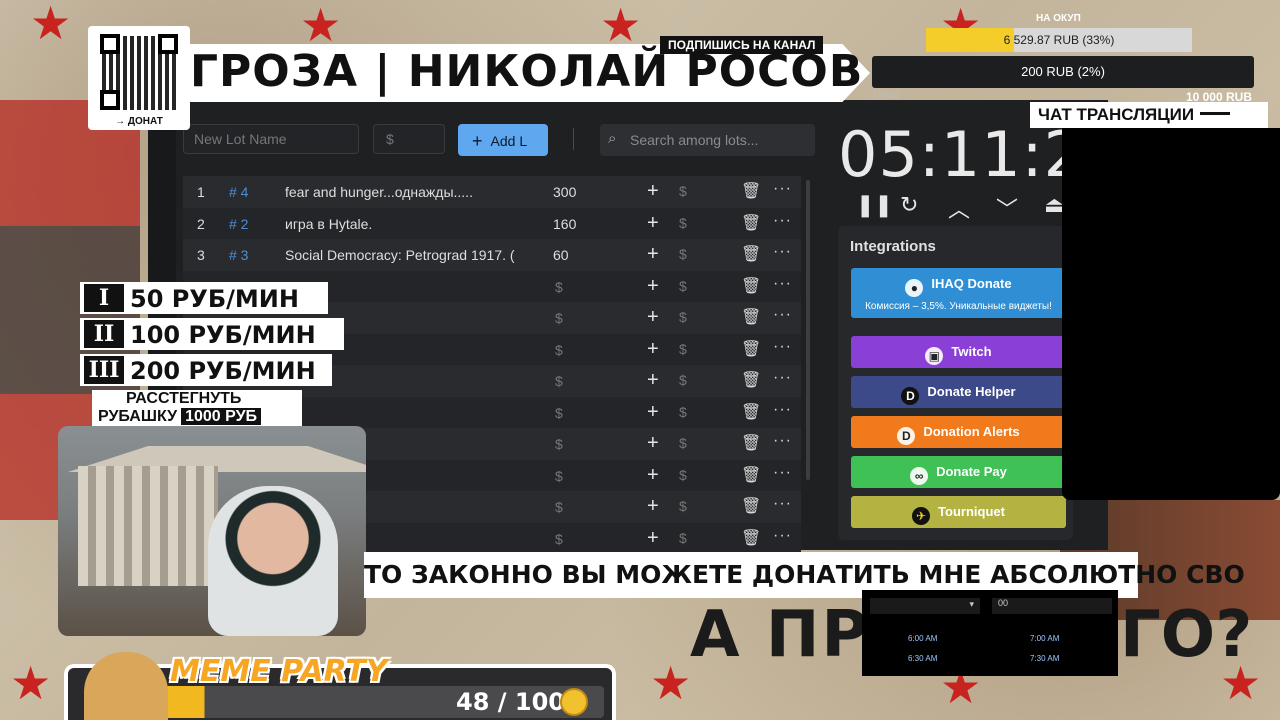 This screenshot has width=1280, height=720. Describe the element at coordinates (201, 255) in the screenshot. I see `lot-index: 3` at that location.